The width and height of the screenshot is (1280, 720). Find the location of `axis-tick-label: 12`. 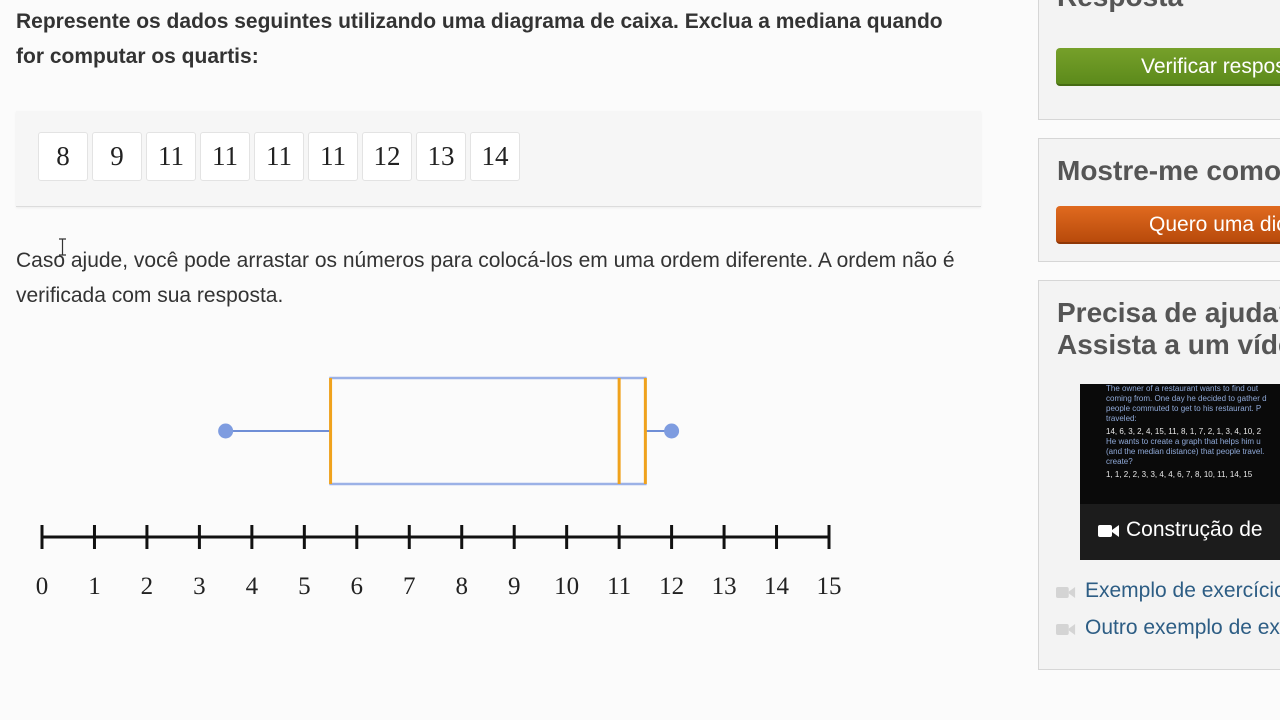

axis-tick-label: 12 is located at coordinates (671, 586).